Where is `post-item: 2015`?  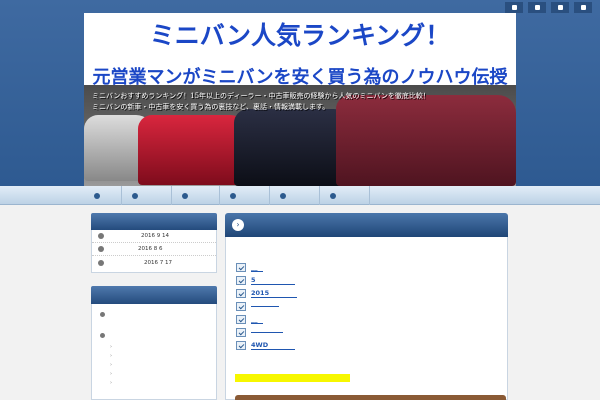 post-item: 2015 is located at coordinates (266, 293).